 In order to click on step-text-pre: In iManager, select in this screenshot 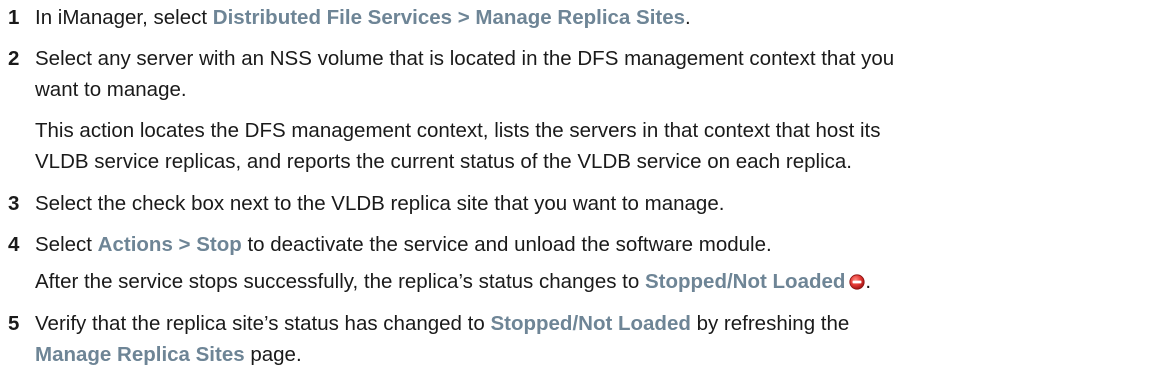, I will do `click(124, 17)`.